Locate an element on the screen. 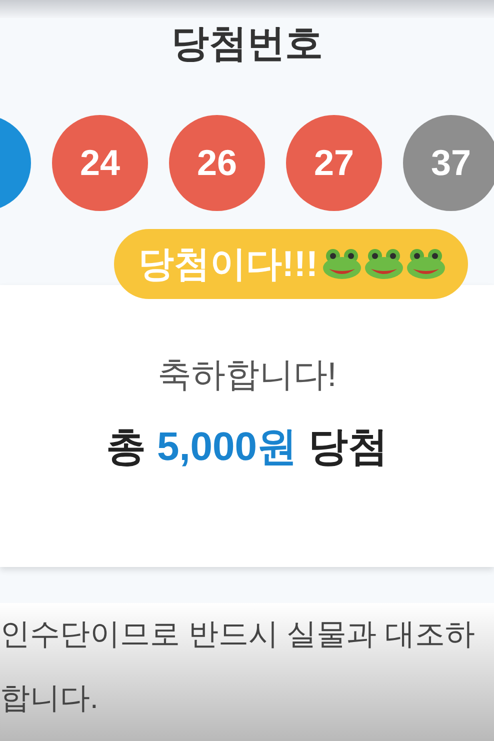 The width and height of the screenshot is (494, 741). section-title: 당첨번호 is located at coordinates (247, 44).